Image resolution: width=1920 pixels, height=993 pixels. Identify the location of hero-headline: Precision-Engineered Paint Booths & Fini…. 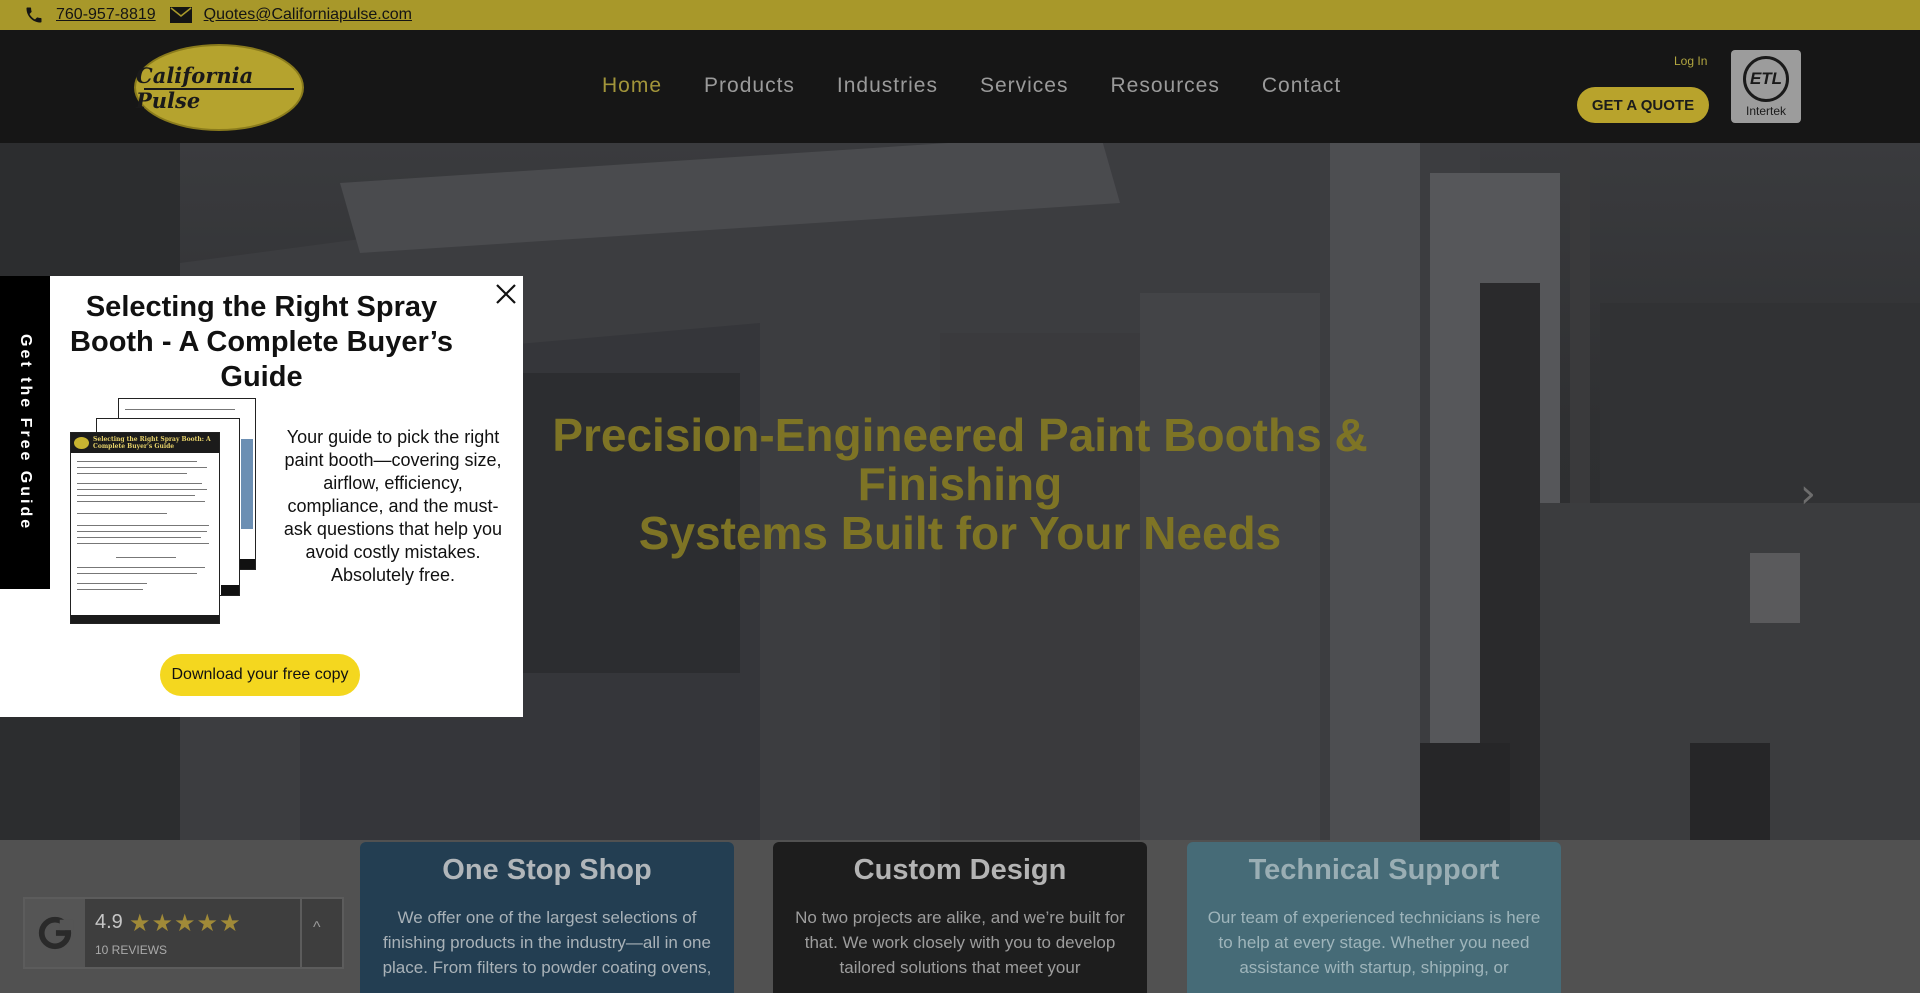
(960, 484).